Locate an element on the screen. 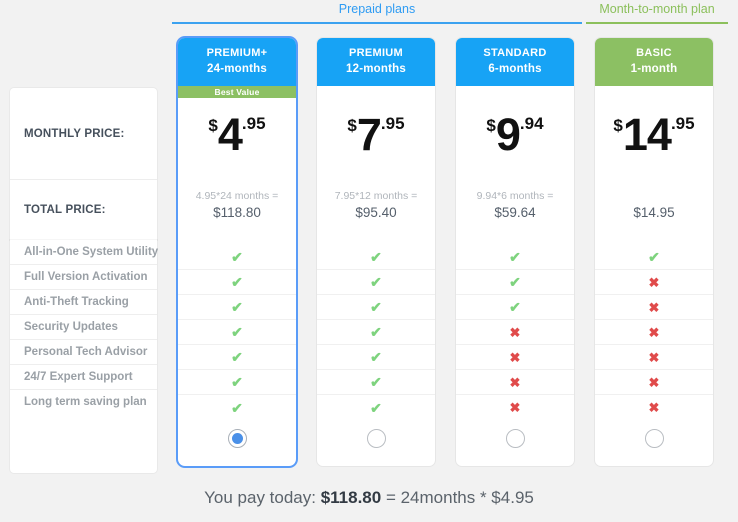  total-price: 7.95*12 months = $95.40 is located at coordinates (376, 214).